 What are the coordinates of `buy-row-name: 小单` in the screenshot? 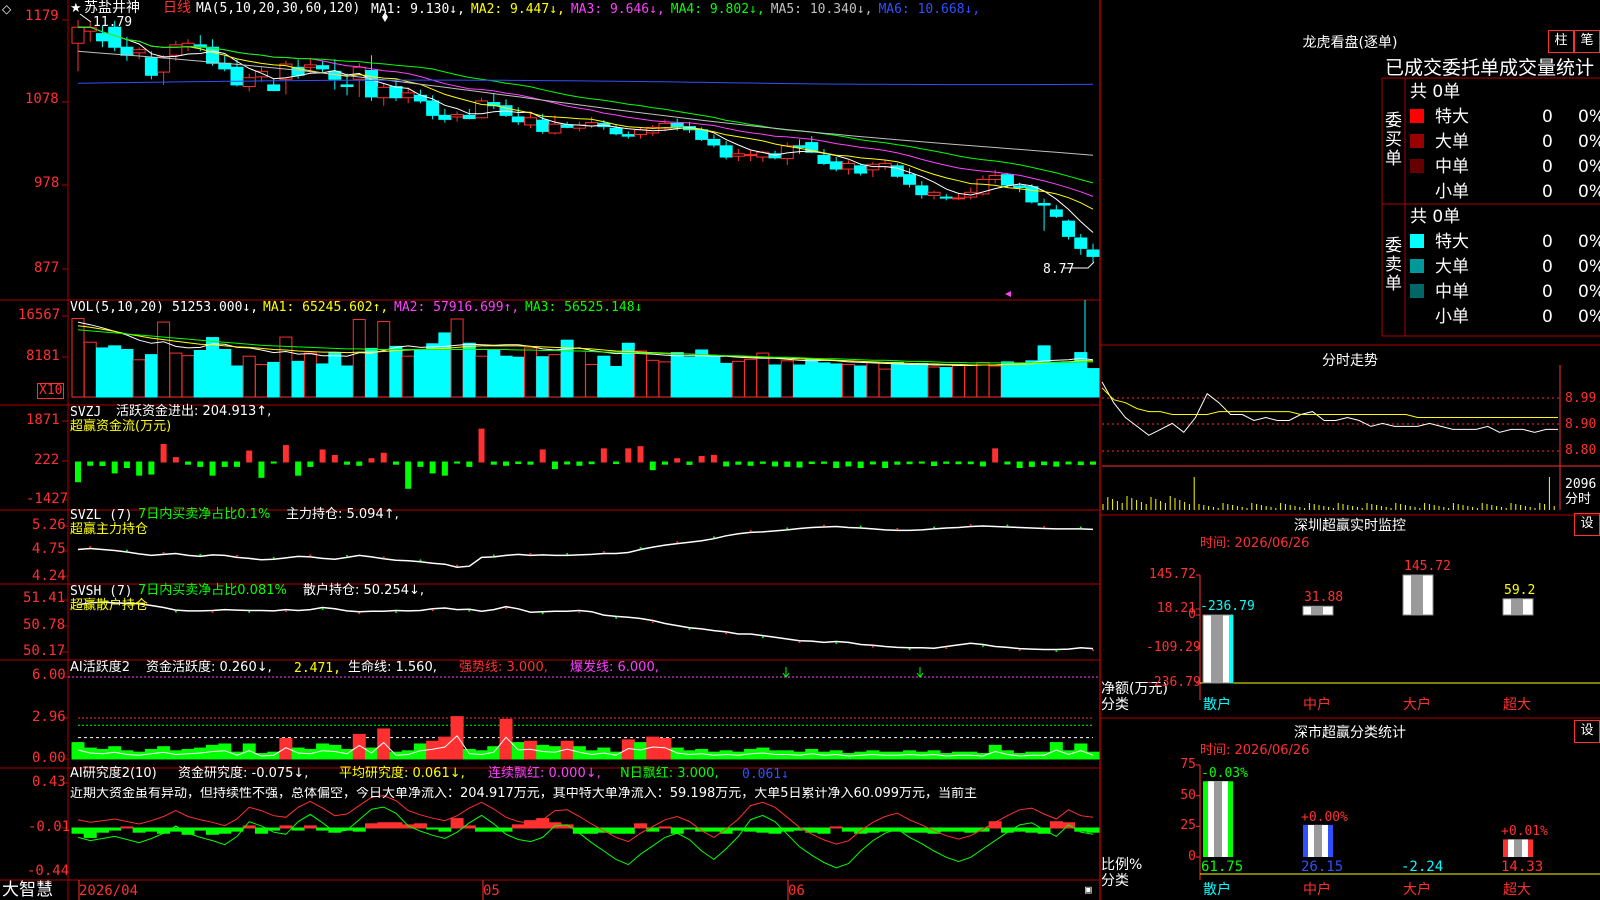 It's located at (1452, 192).